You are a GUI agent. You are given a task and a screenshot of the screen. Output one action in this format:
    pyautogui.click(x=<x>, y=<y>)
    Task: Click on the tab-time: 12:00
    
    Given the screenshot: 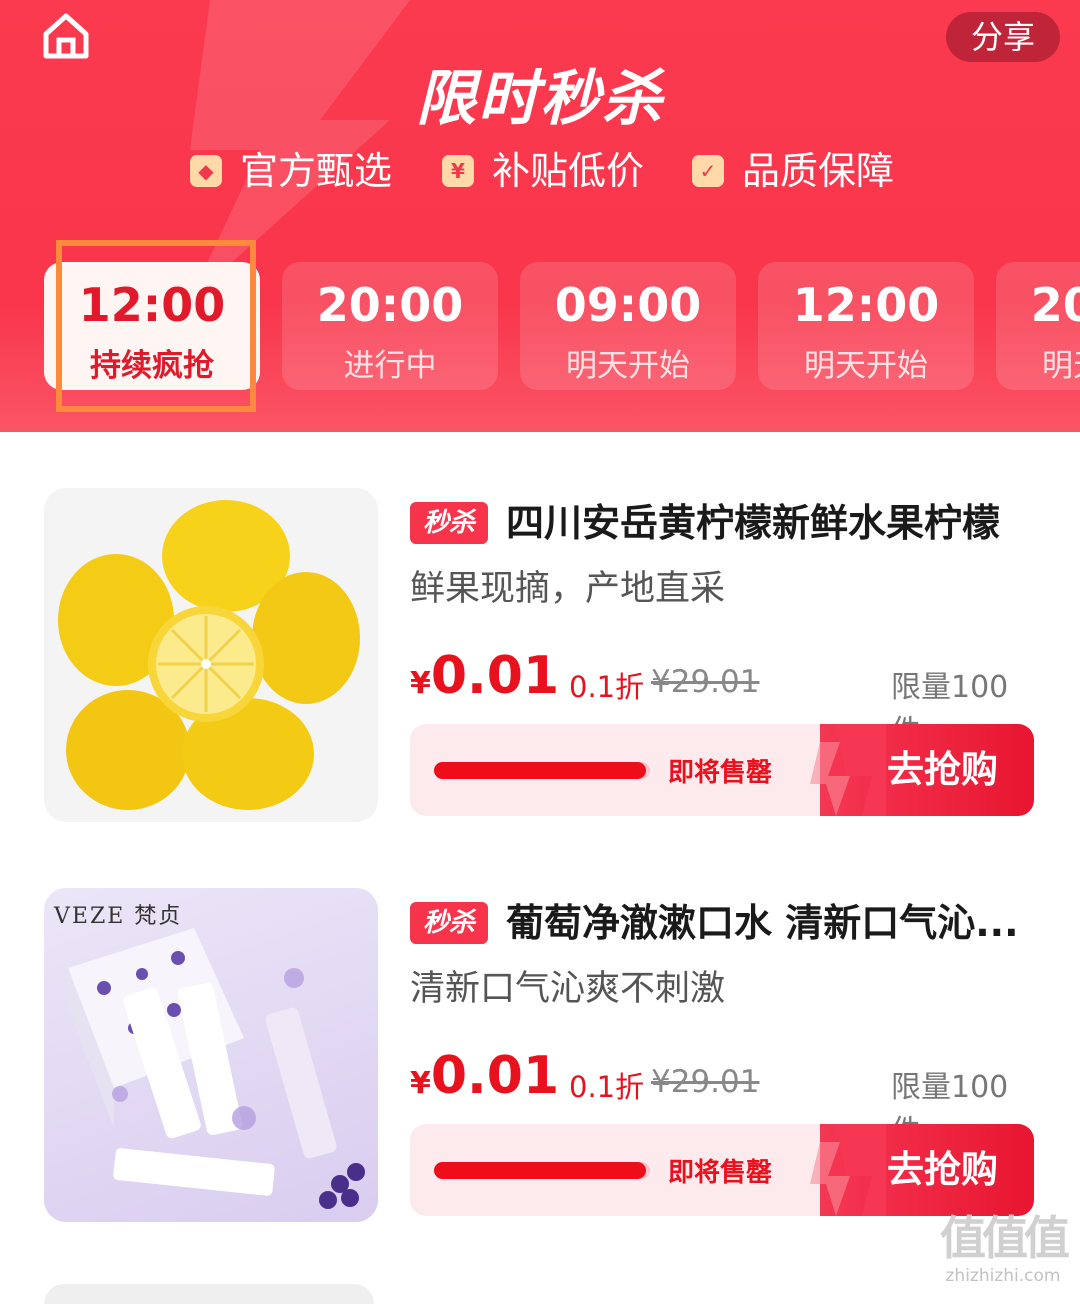 What is the action you would take?
    pyautogui.click(x=866, y=305)
    